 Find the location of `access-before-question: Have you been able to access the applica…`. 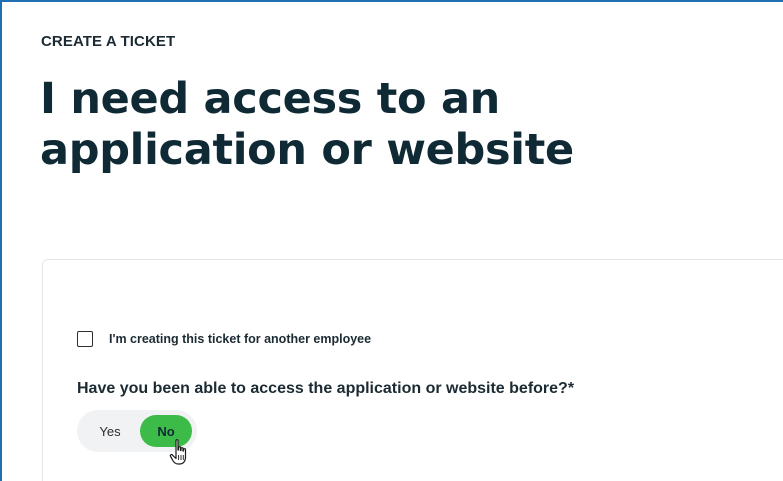

access-before-question: Have you been able to access the applica… is located at coordinates (326, 388).